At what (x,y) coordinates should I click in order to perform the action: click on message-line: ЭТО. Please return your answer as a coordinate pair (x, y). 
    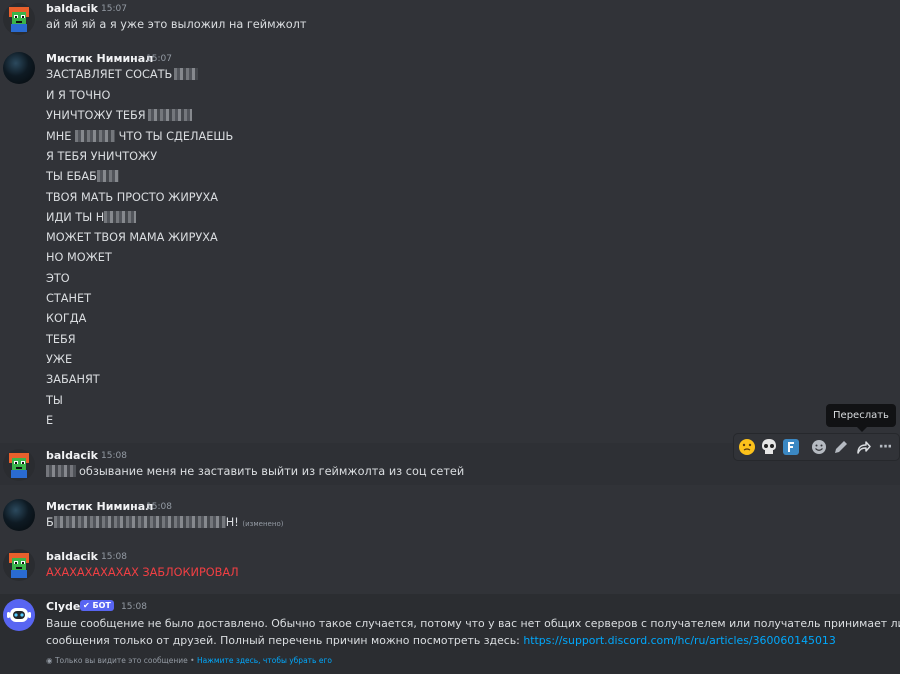
    Looking at the image, I should click on (58, 278).